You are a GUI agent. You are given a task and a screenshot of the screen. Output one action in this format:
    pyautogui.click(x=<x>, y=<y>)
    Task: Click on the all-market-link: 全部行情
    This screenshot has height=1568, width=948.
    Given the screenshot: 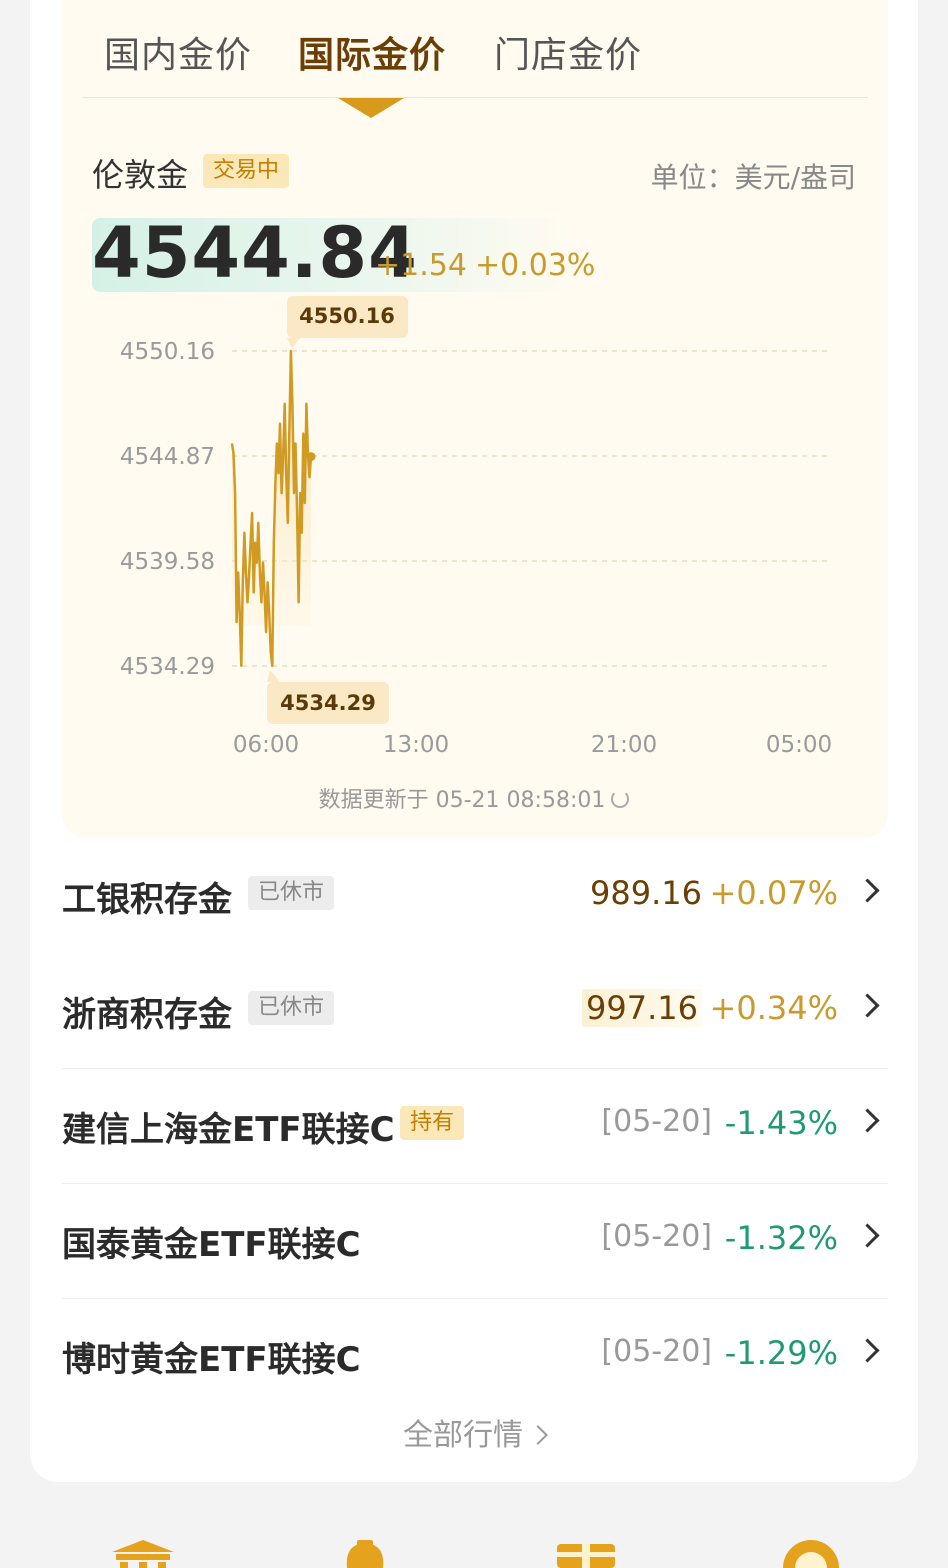 What is the action you would take?
    pyautogui.click(x=474, y=1432)
    